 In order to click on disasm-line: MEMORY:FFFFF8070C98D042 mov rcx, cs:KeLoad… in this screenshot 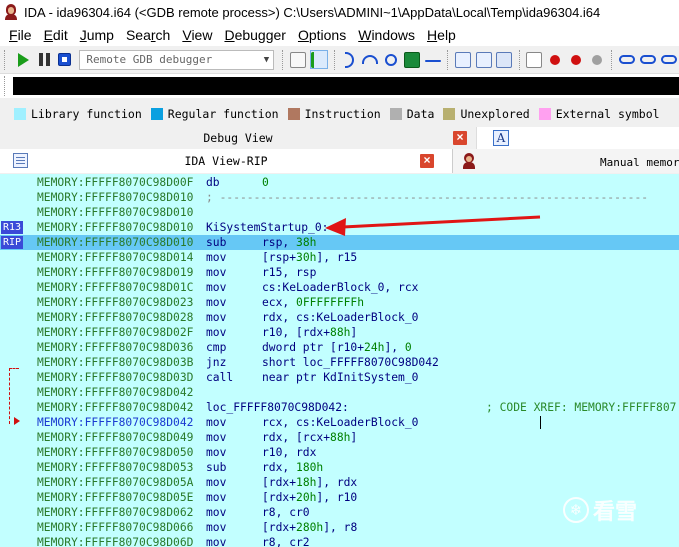, I will do `click(339, 422)`.